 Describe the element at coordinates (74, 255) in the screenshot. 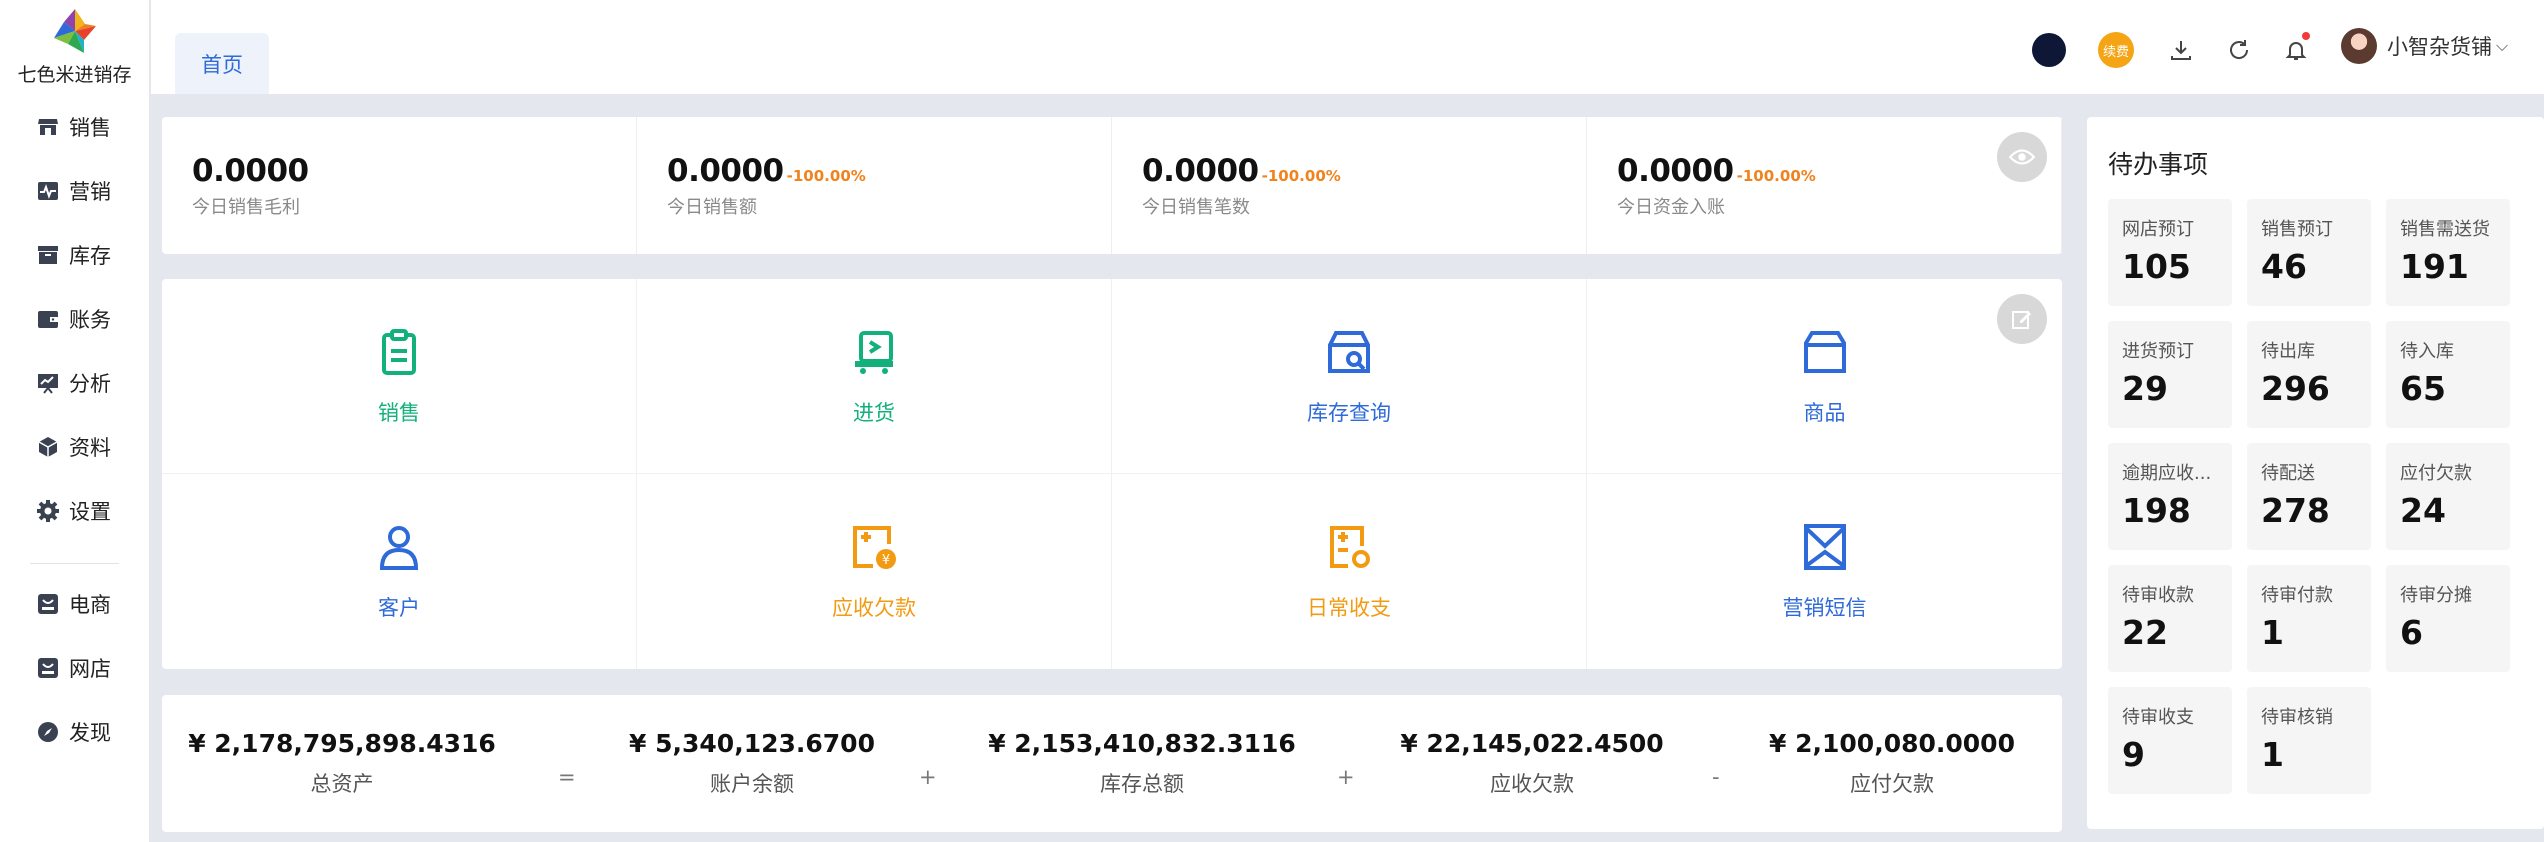

I see `sidebar-item-inventory: 库存` at that location.